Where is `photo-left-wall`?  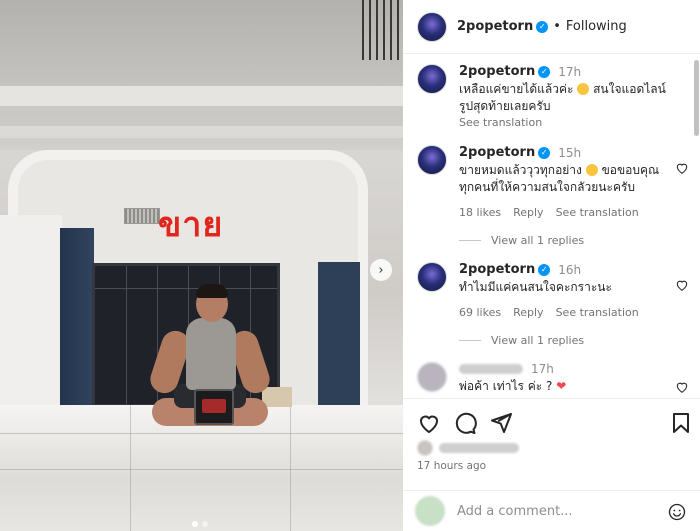 photo-left-wall is located at coordinates (31, 315).